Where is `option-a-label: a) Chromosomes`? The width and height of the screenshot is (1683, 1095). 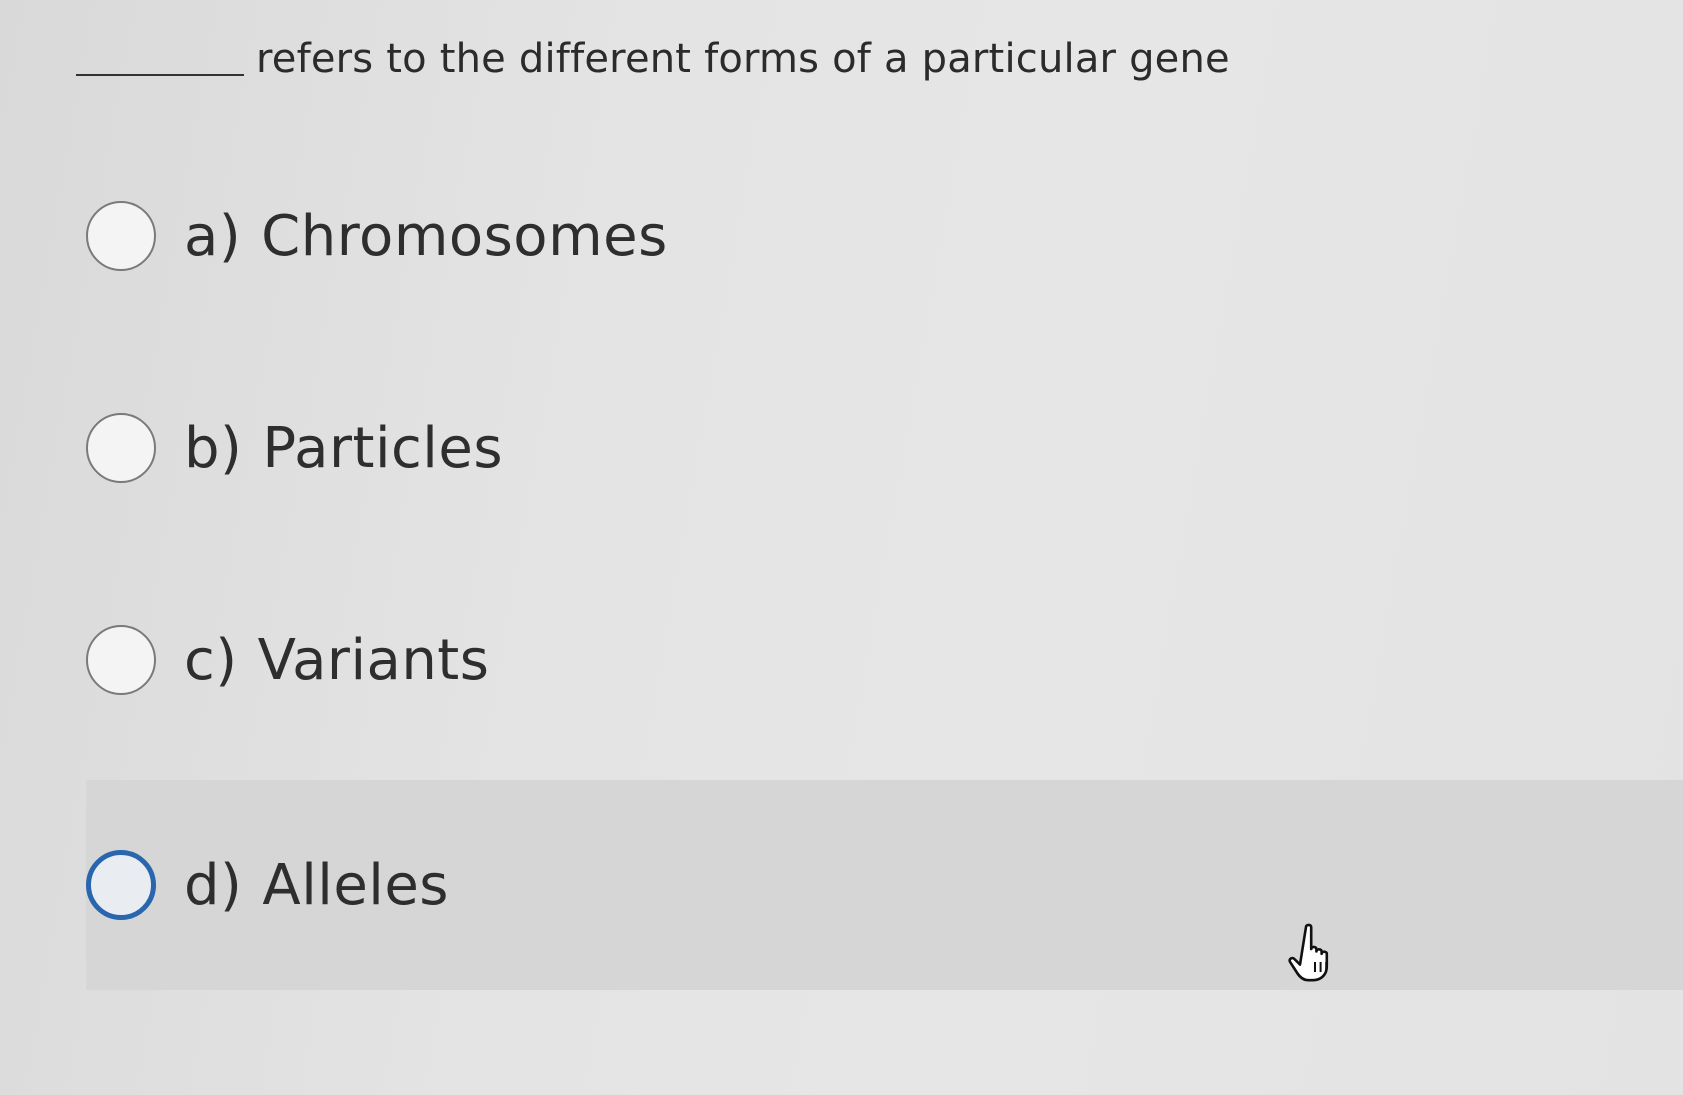 option-a-label: a) Chromosomes is located at coordinates (426, 236).